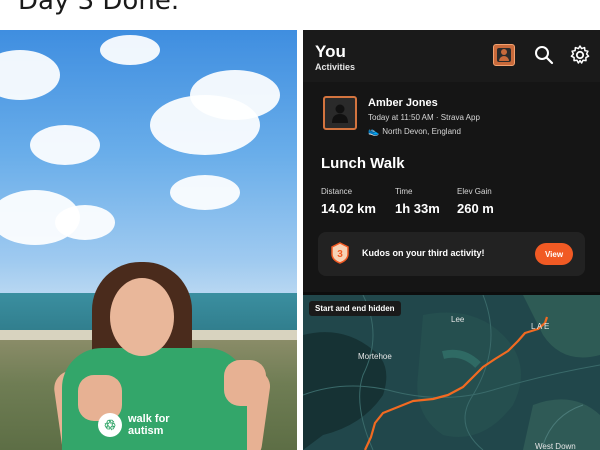  I want to click on place-lee: Lee, so click(458, 319).